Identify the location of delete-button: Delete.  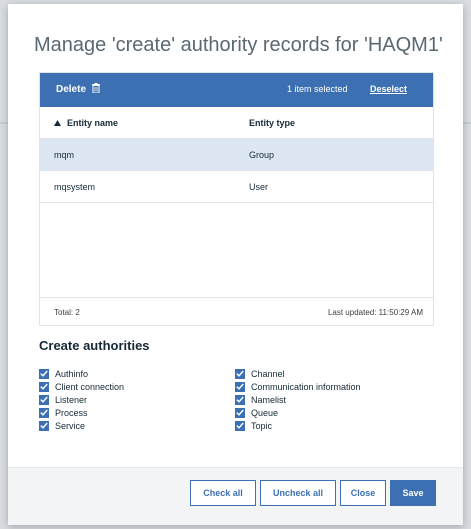
(78, 89).